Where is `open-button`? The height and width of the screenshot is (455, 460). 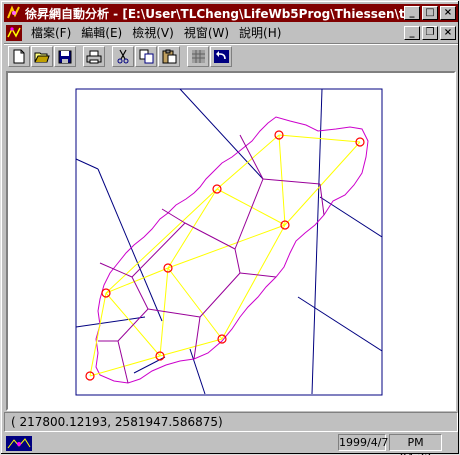
open-button is located at coordinates (42, 56).